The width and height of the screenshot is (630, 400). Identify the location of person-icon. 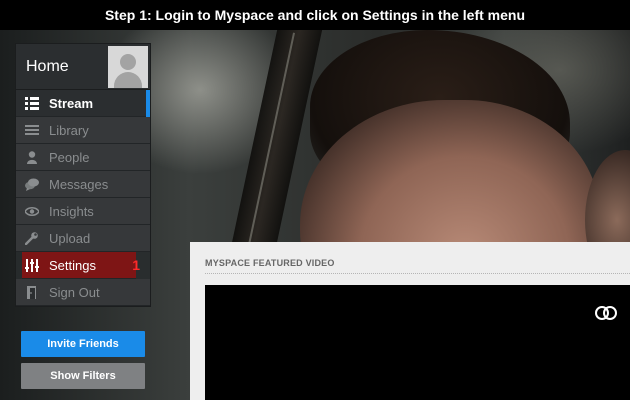
(32, 157).